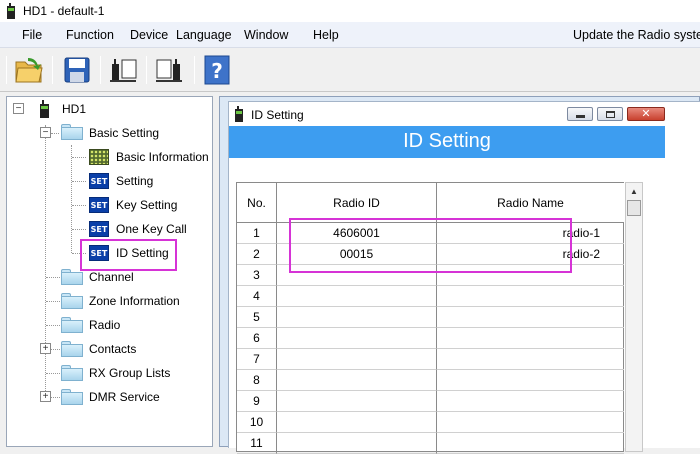 This screenshot has width=700, height=454. Describe the element at coordinates (45, 396) in the screenshot. I see `dmr-service-expander: +` at that location.